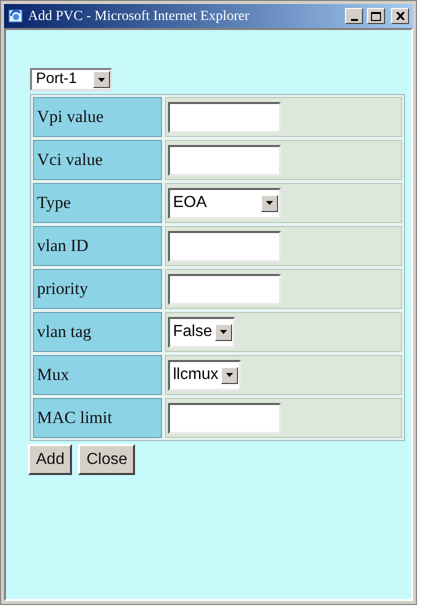 The image size is (430, 609). What do you see at coordinates (97, 418) in the screenshot?
I see `field-label: MAC limit` at bounding box center [97, 418].